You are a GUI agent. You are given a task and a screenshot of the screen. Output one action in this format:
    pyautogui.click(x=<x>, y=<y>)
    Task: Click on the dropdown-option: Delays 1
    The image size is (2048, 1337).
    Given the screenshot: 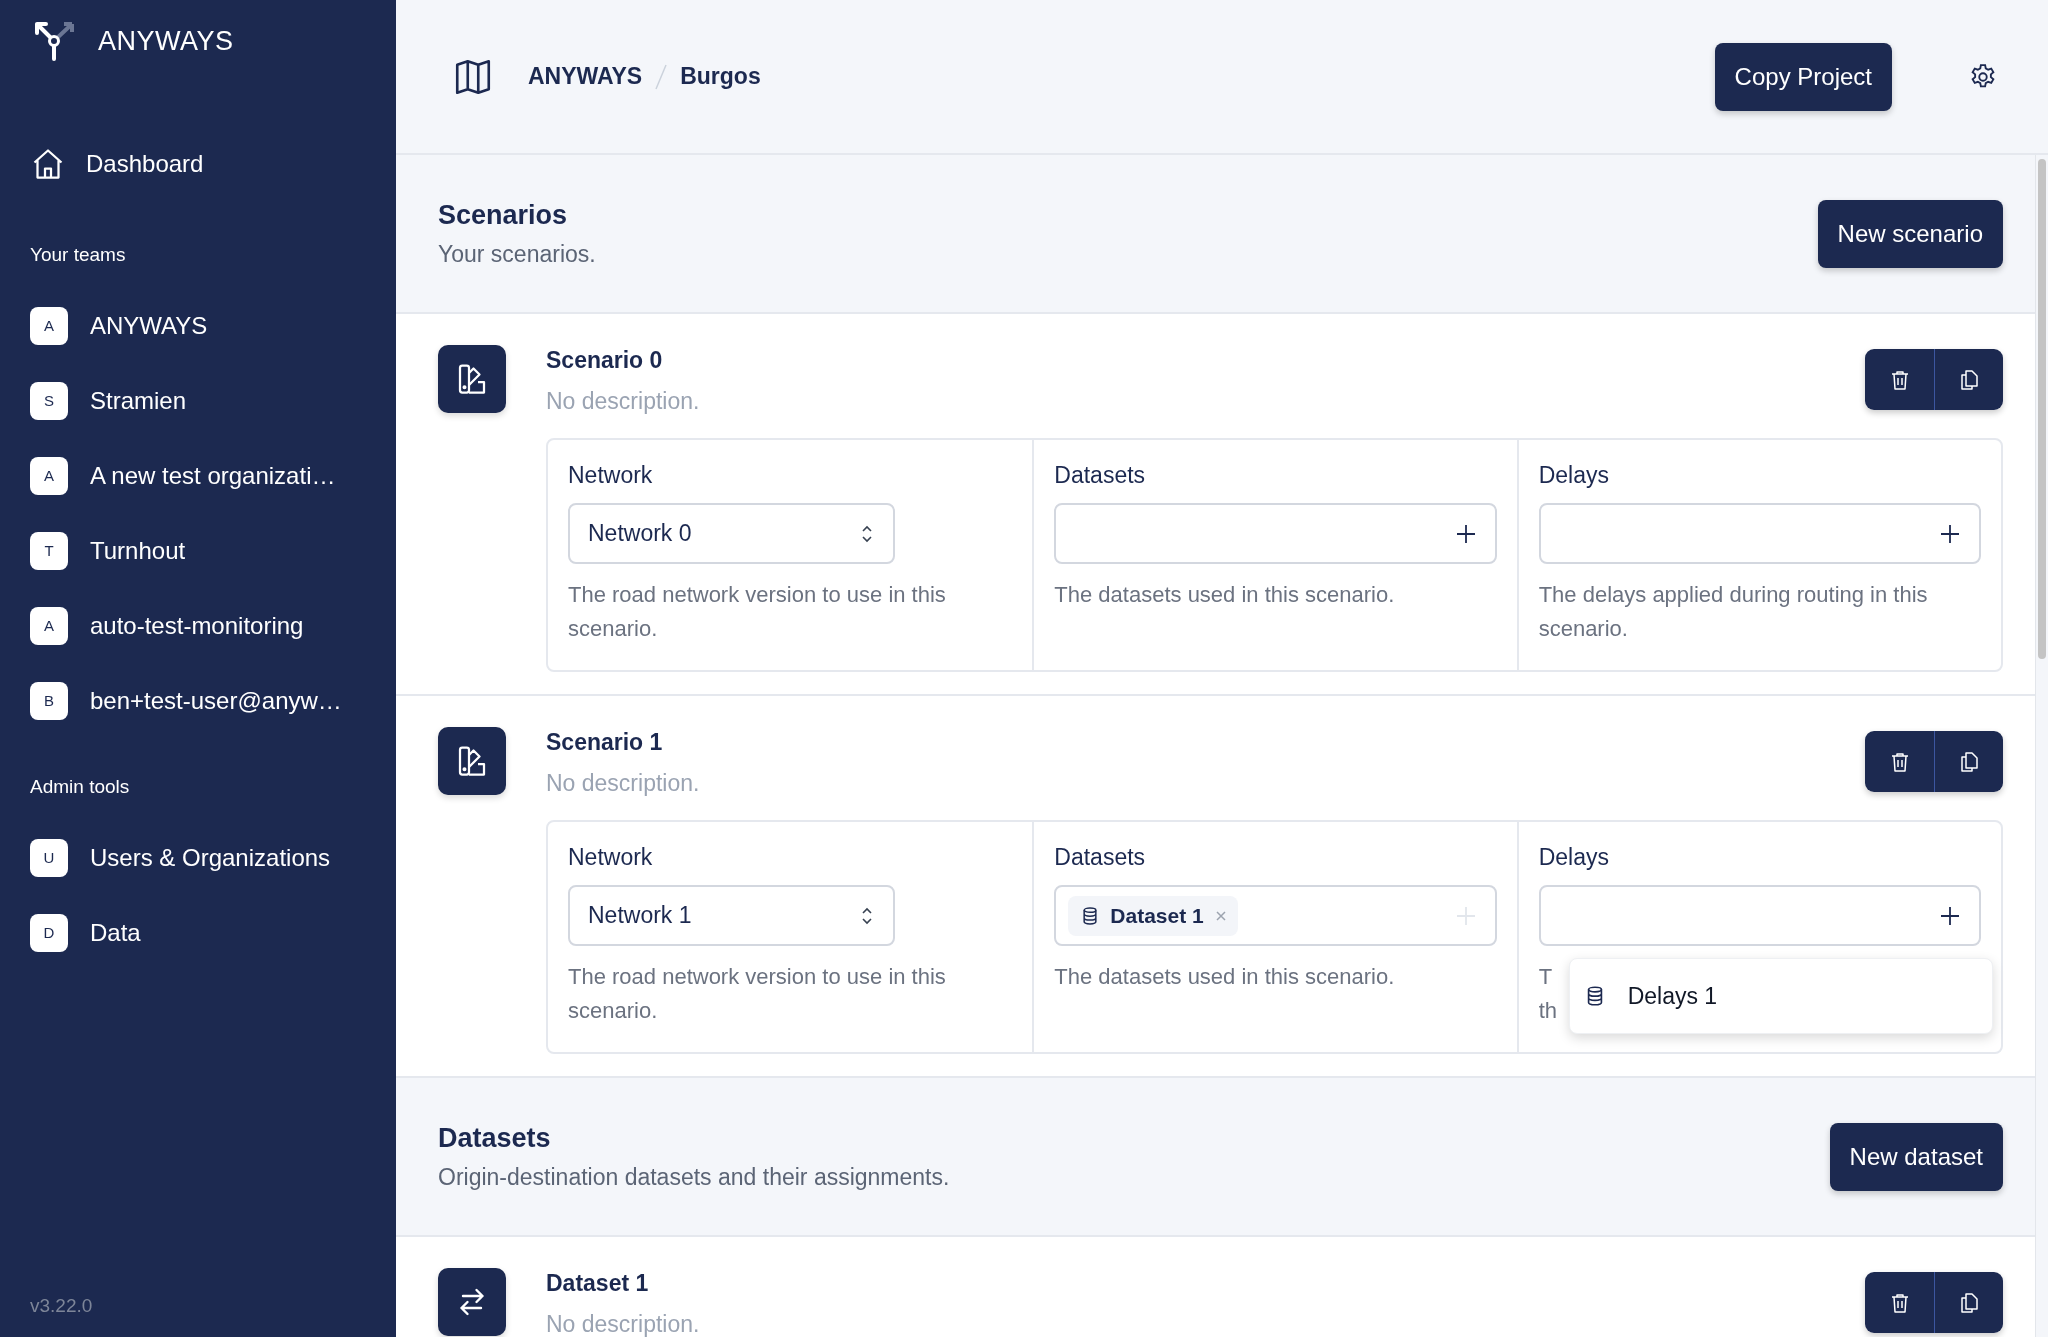 What is the action you would take?
    pyautogui.click(x=1780, y=996)
    